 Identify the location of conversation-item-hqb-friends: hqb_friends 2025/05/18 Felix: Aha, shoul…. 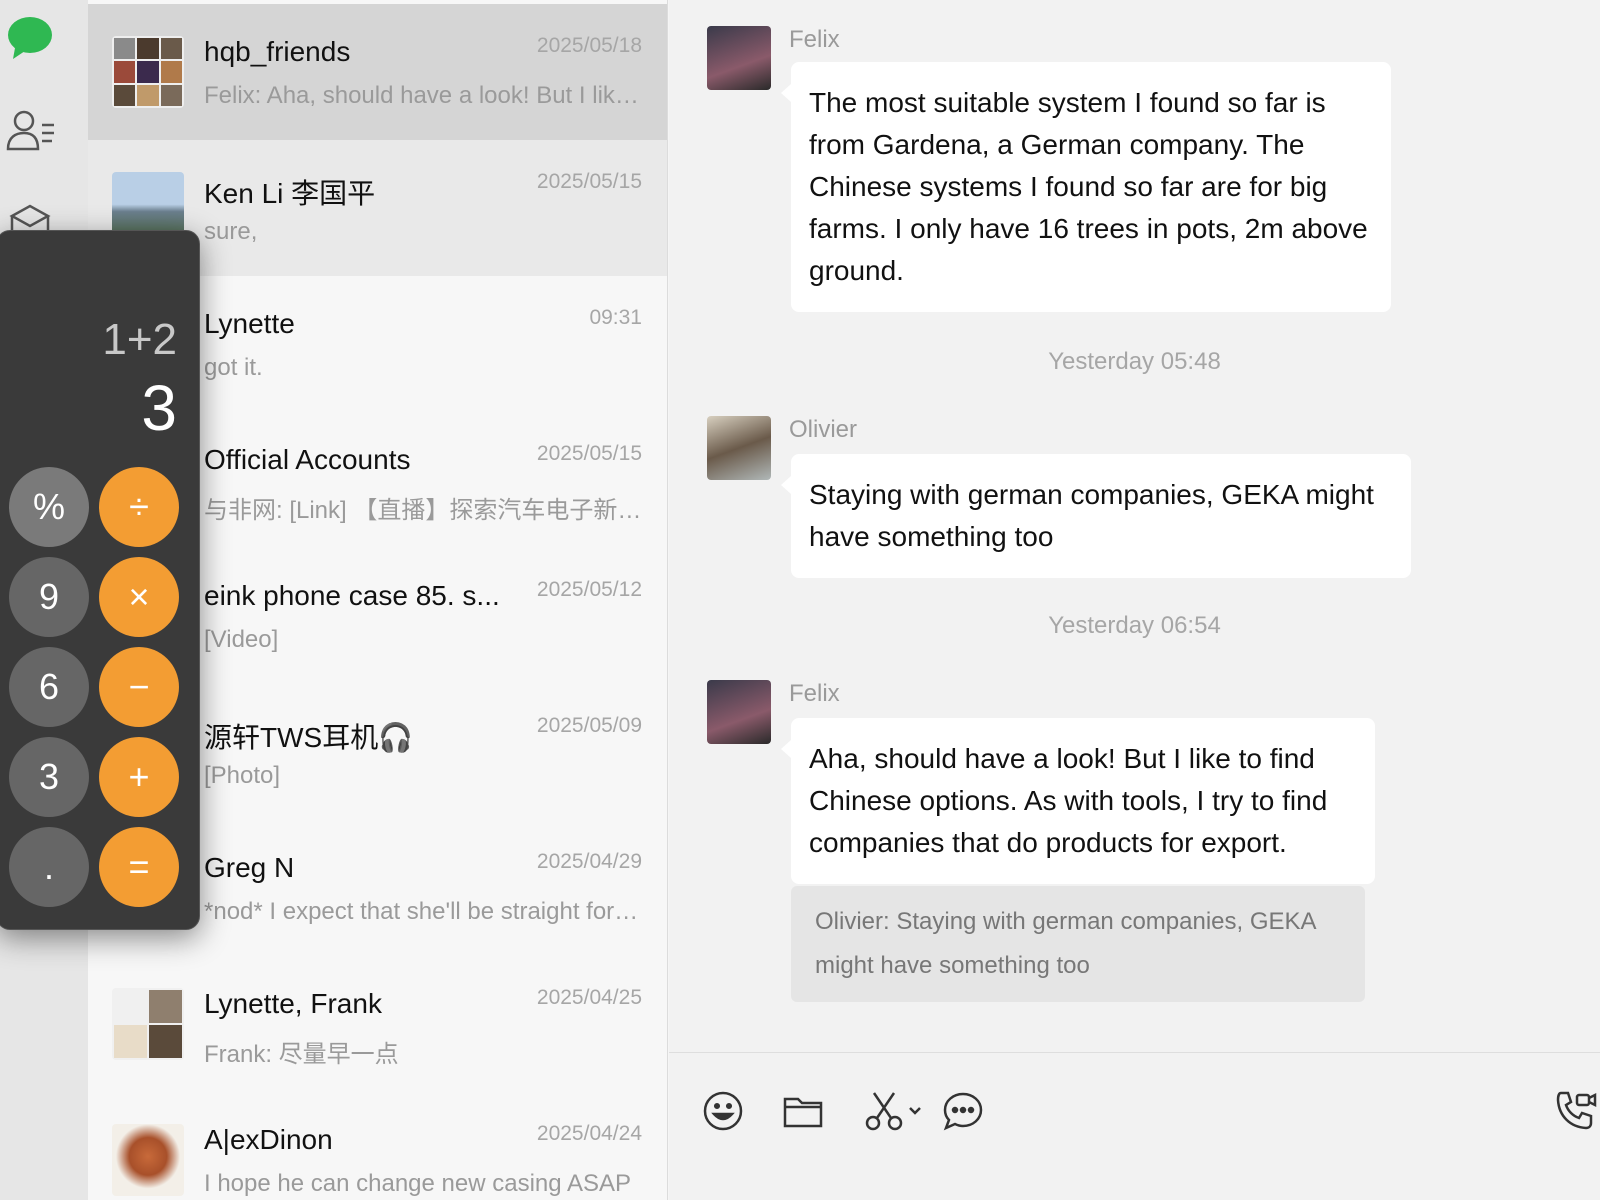
(377, 72).